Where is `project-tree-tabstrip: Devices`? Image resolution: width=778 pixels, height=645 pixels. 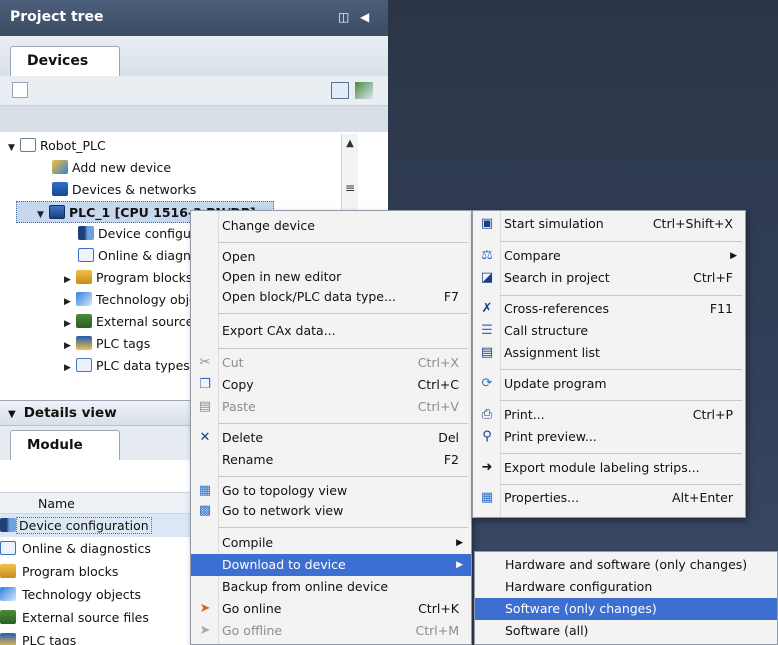 project-tree-tabstrip: Devices is located at coordinates (194, 56).